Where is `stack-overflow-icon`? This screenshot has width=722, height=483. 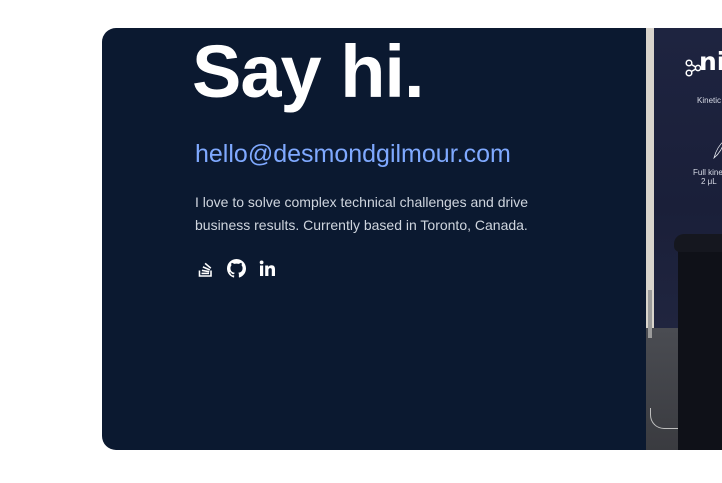
stack-overflow-icon is located at coordinates (205, 269).